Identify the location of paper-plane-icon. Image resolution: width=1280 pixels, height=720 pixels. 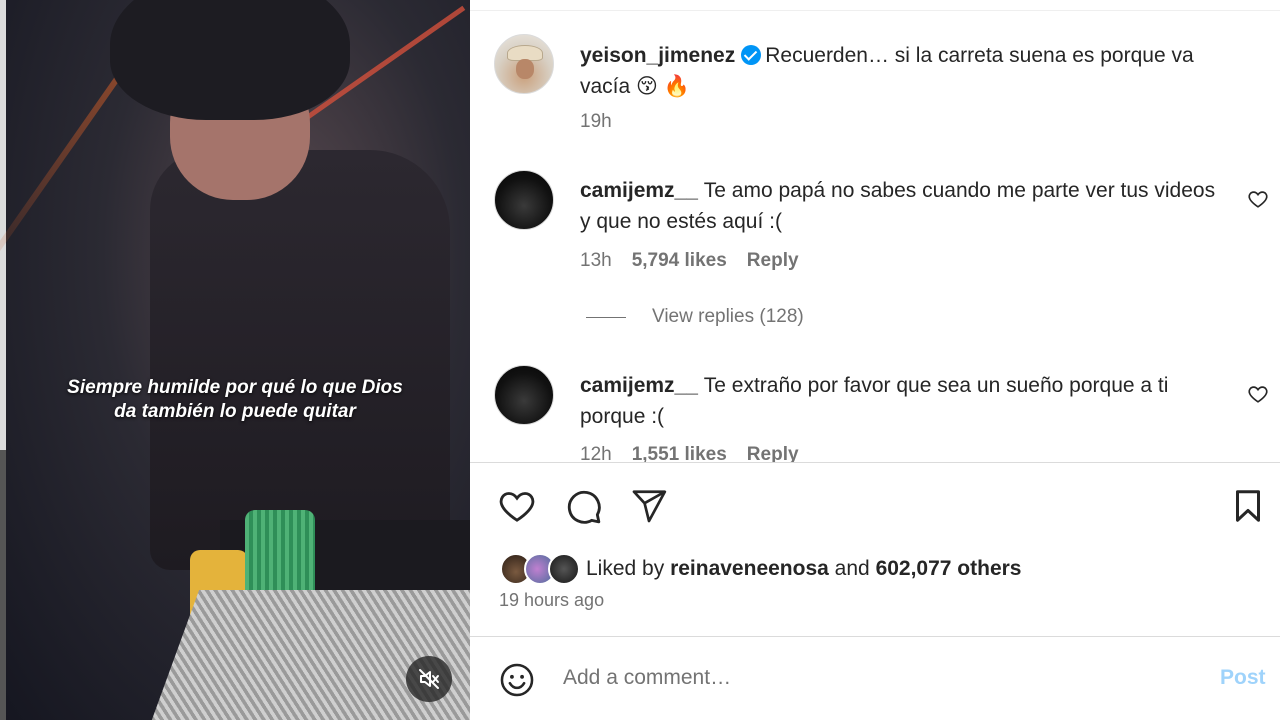
(649, 506).